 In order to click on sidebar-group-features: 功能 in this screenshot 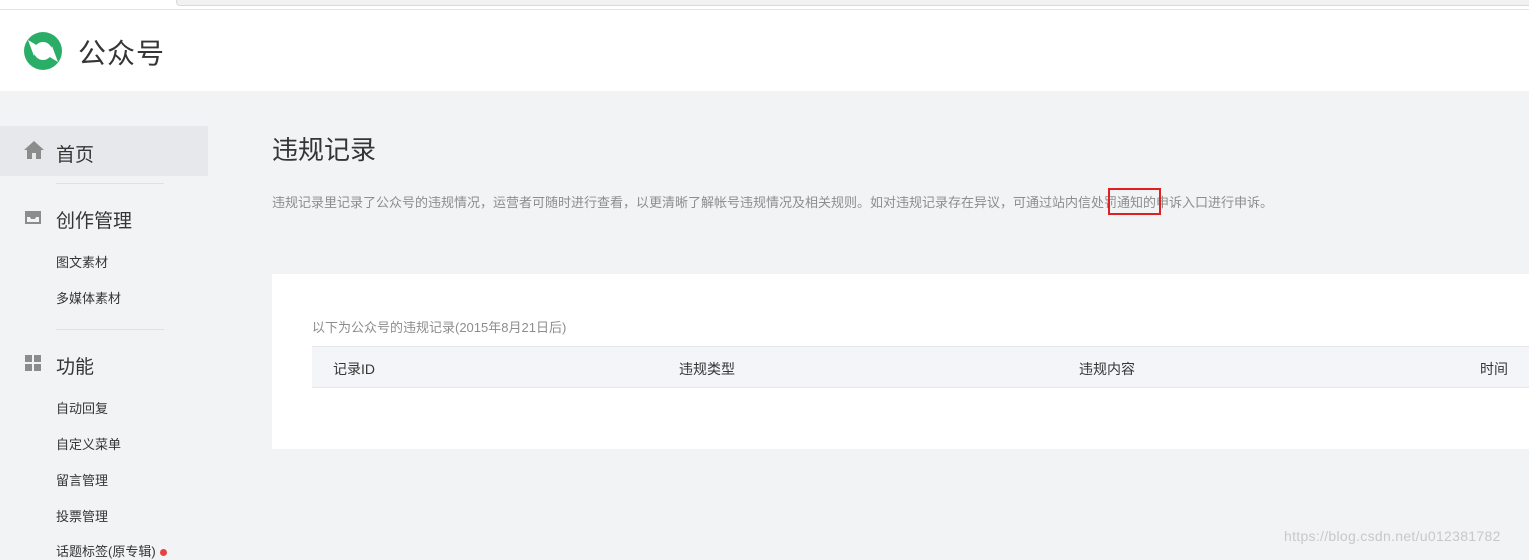, I will do `click(75, 365)`.